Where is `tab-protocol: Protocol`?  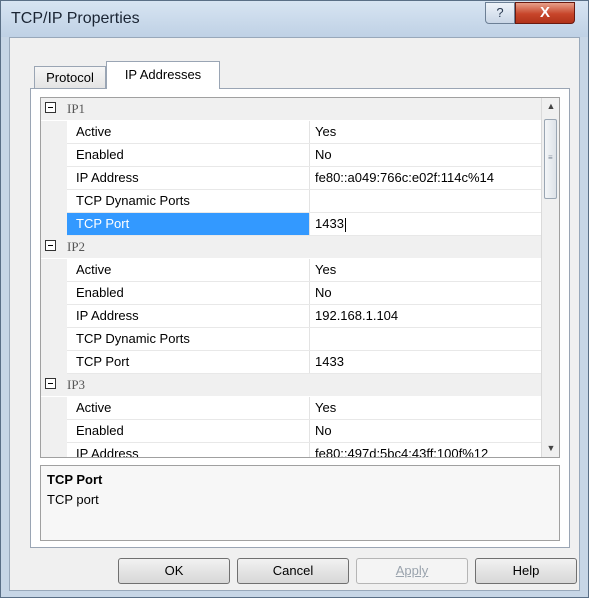
tab-protocol: Protocol is located at coordinates (70, 77).